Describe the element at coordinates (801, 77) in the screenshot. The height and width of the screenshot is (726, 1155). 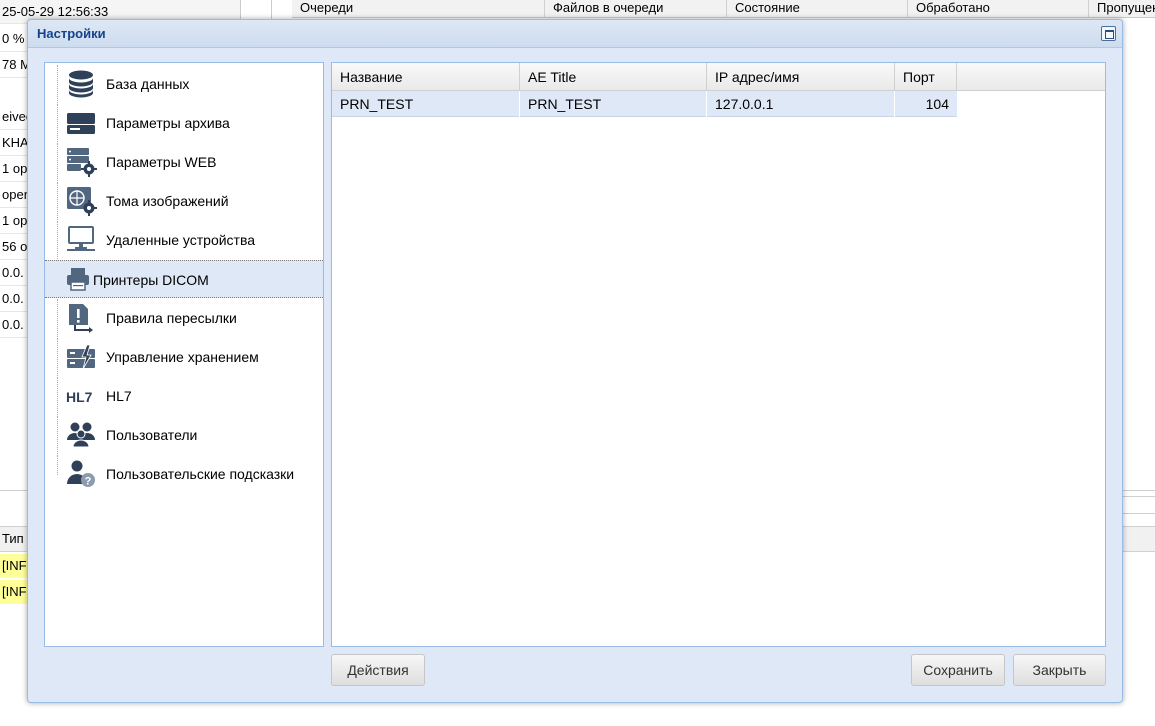
I see `column-header-ip: IP адрес/имя` at that location.